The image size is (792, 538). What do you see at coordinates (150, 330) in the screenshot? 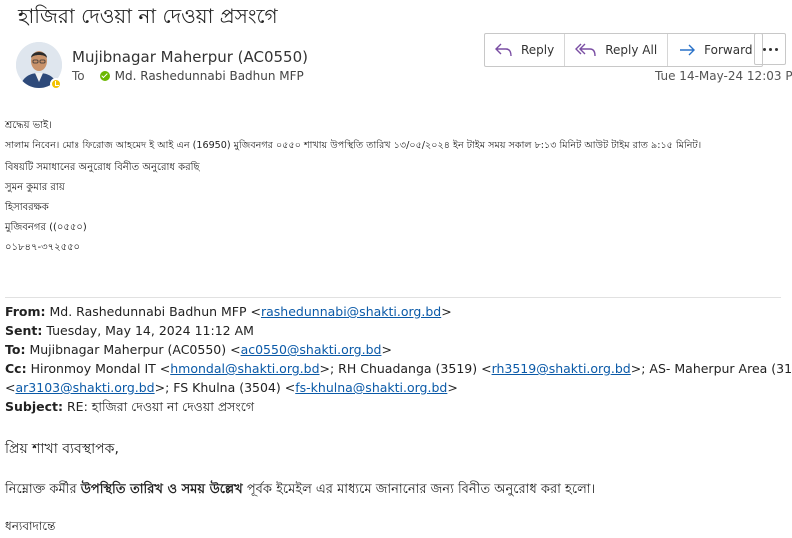
I see `sent-value: Tuesday, May 14, 2024 11:12 AM` at bounding box center [150, 330].